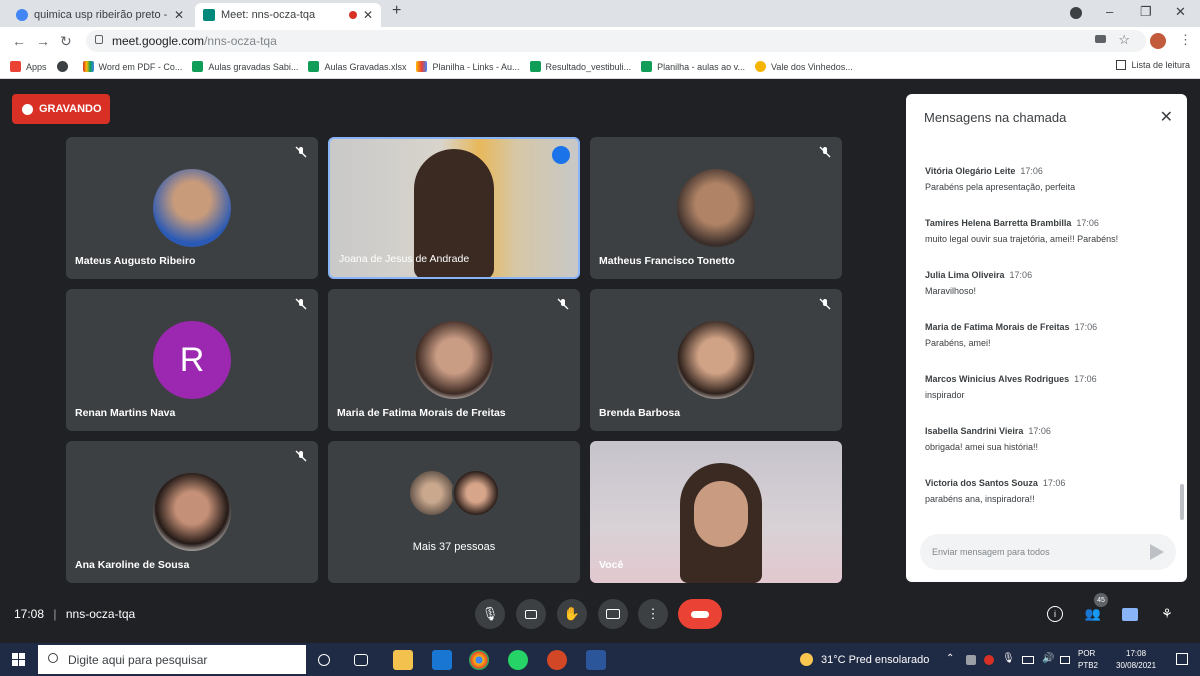  What do you see at coordinates (1124, 40) in the screenshot?
I see `star-icon: ☆` at bounding box center [1124, 40].